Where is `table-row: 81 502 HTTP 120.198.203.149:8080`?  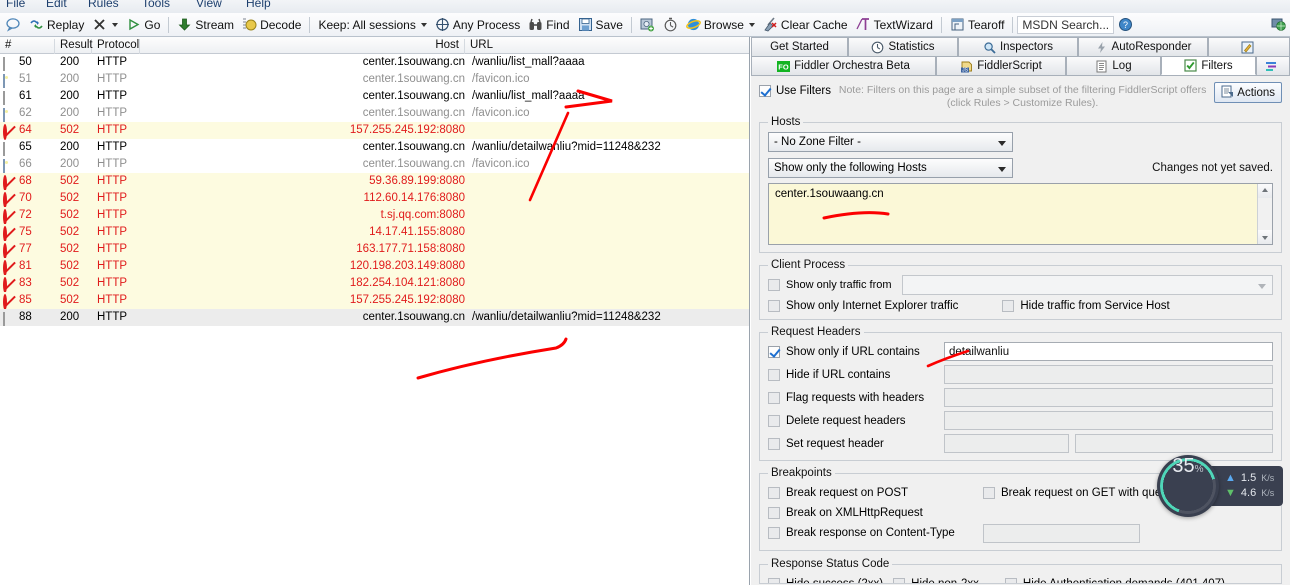
table-row: 81 502 HTTP 120.198.203.149:8080 is located at coordinates (374, 267).